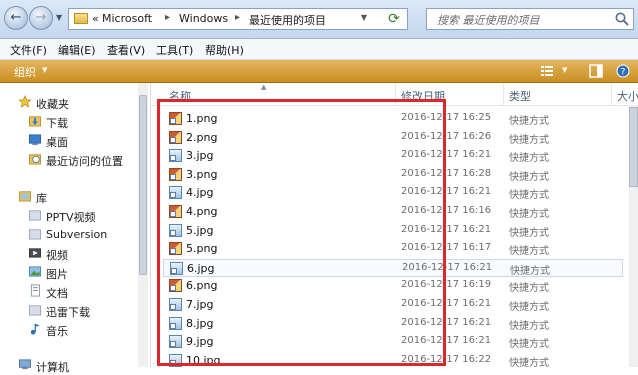  What do you see at coordinates (74, 234) in the screenshot?
I see `nav-item-subversion: Subversion` at bounding box center [74, 234].